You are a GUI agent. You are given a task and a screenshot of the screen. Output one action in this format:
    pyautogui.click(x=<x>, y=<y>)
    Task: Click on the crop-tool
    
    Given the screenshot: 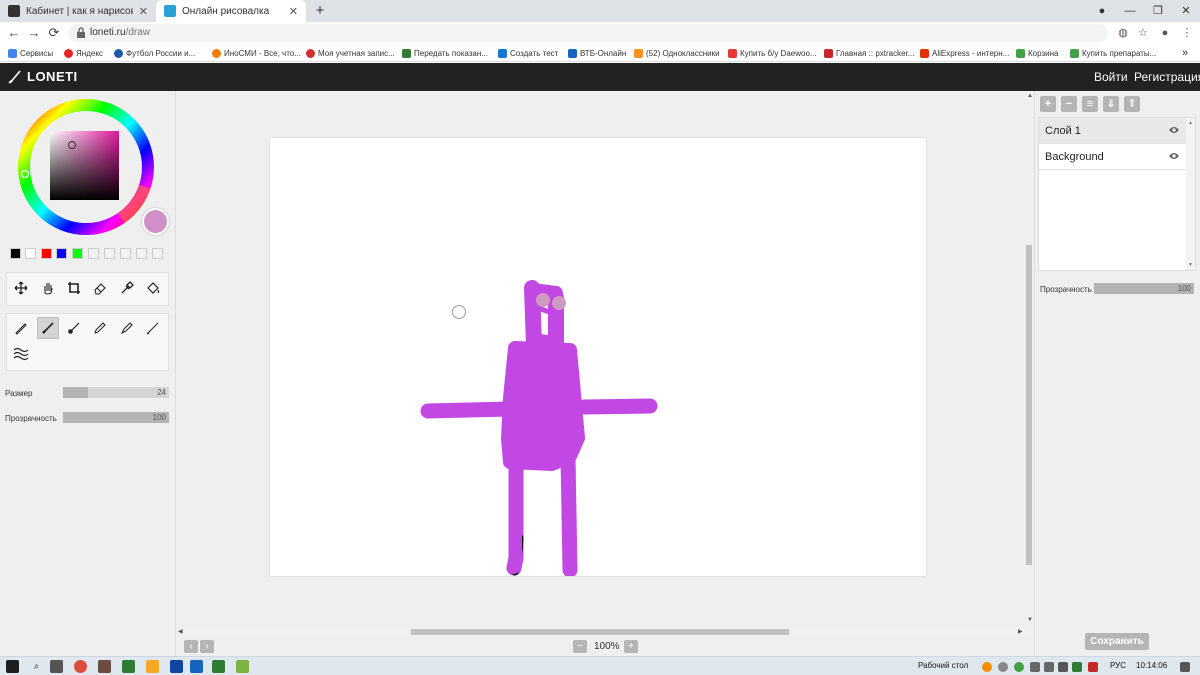 What is the action you would take?
    pyautogui.click(x=74, y=288)
    